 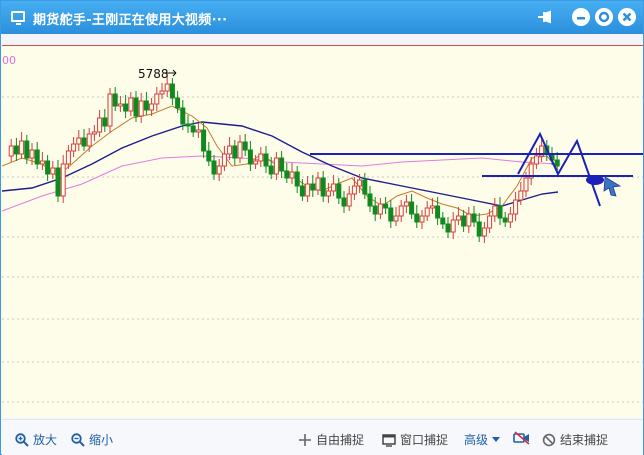 I want to click on end-capture-button: 结束捕捉, so click(x=575, y=439).